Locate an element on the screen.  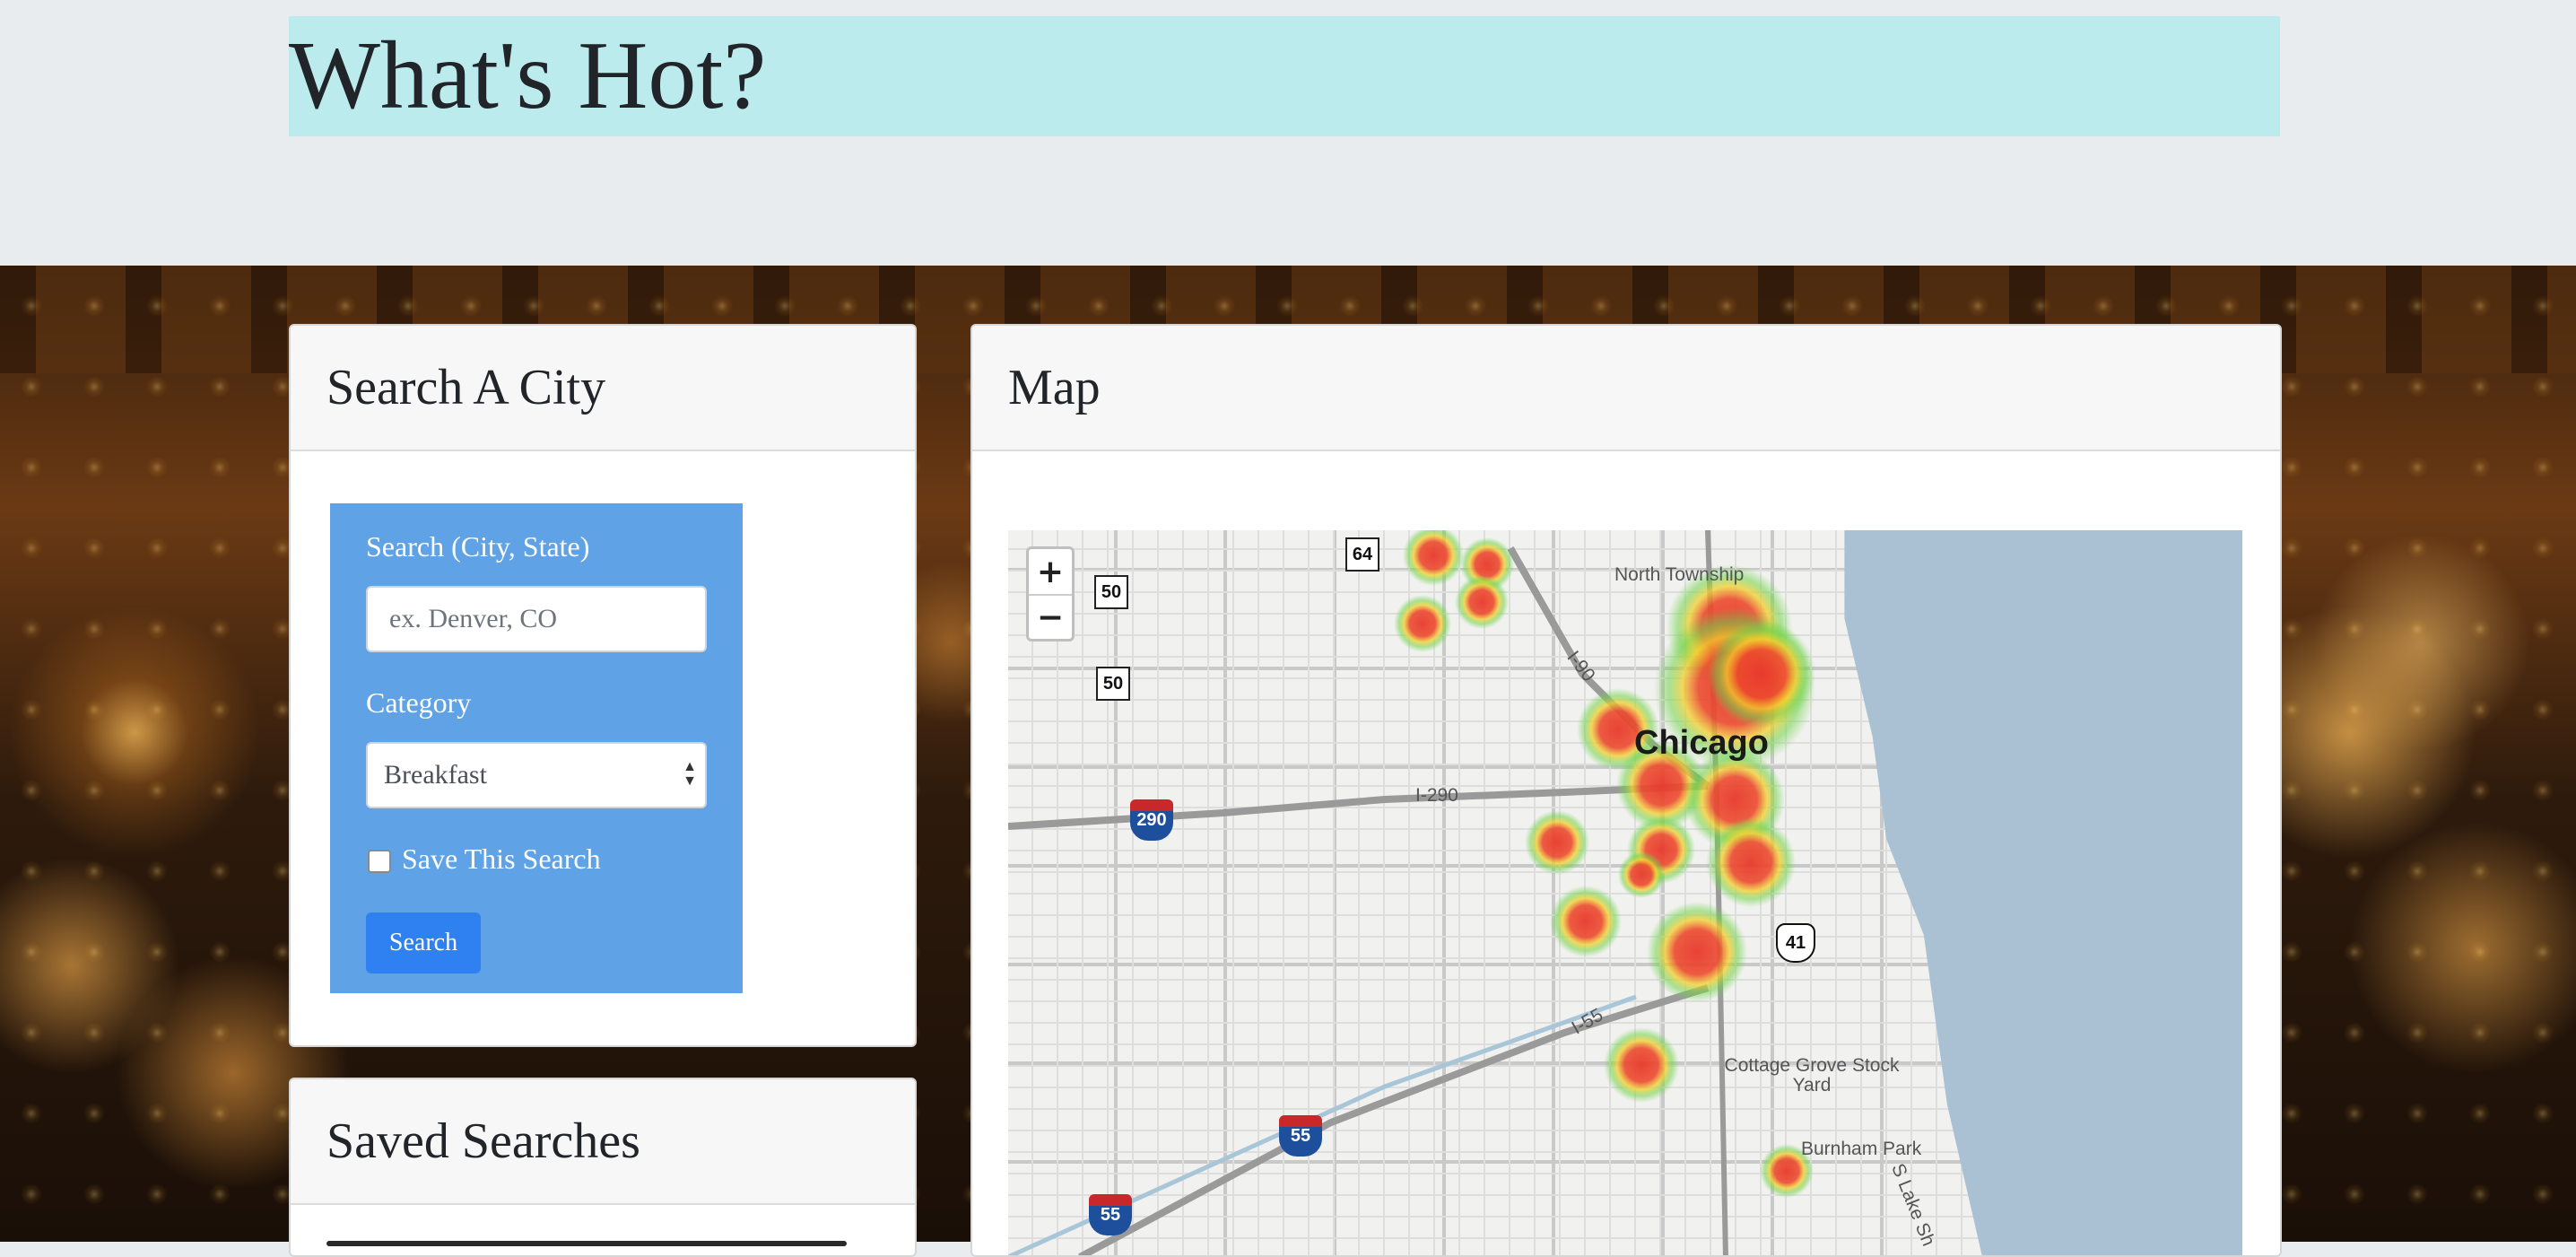
title-banner: What's Hot? is located at coordinates (1284, 76).